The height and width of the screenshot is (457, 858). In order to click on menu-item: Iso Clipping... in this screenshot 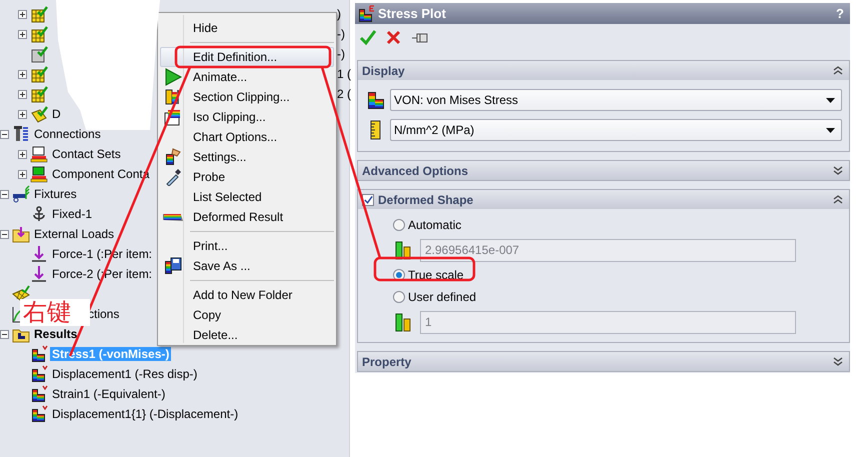, I will do `click(247, 117)`.